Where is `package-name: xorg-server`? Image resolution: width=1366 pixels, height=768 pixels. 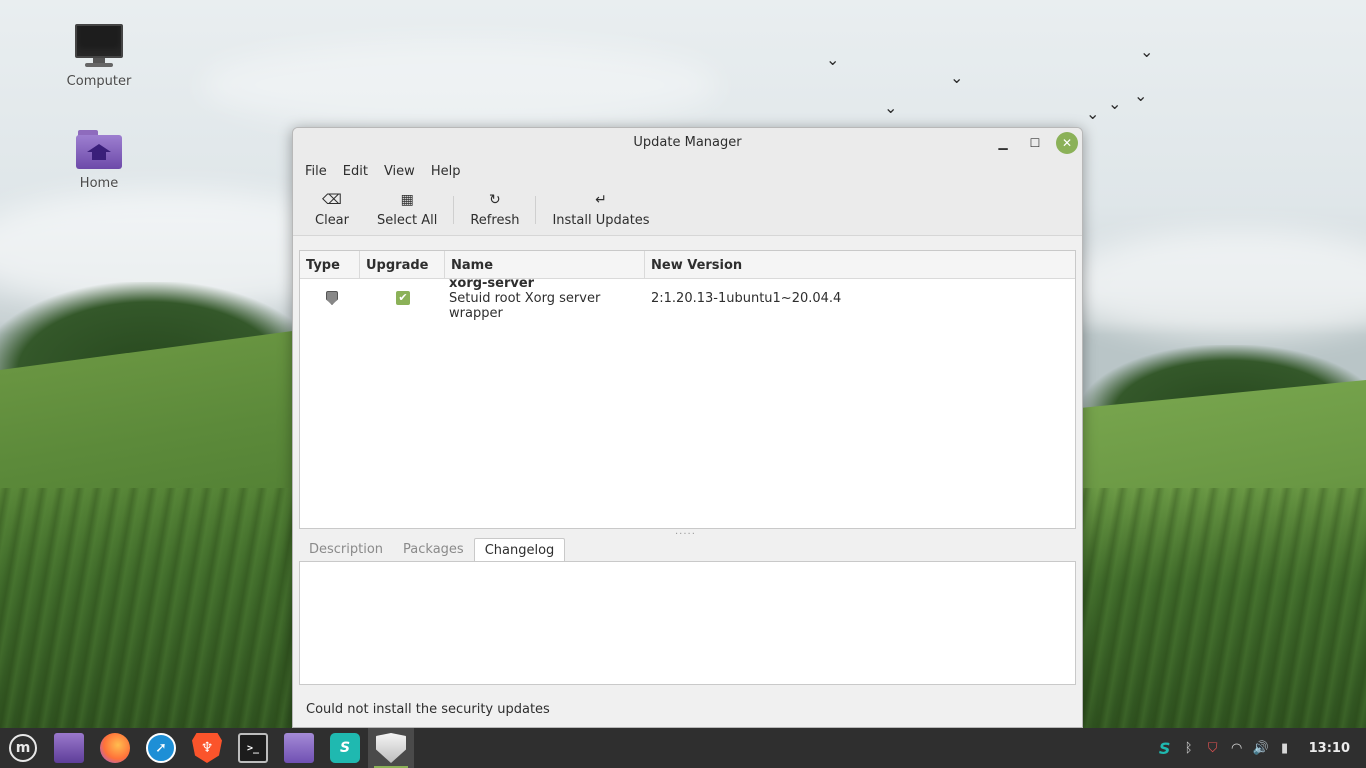
package-name: xorg-server is located at coordinates (492, 283).